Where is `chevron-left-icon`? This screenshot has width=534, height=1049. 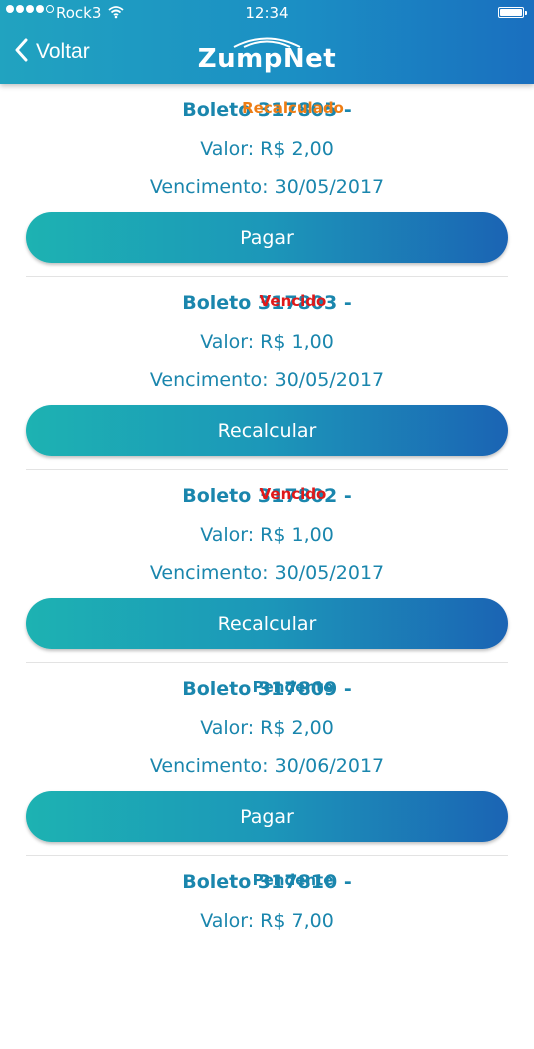 chevron-left-icon is located at coordinates (21, 52).